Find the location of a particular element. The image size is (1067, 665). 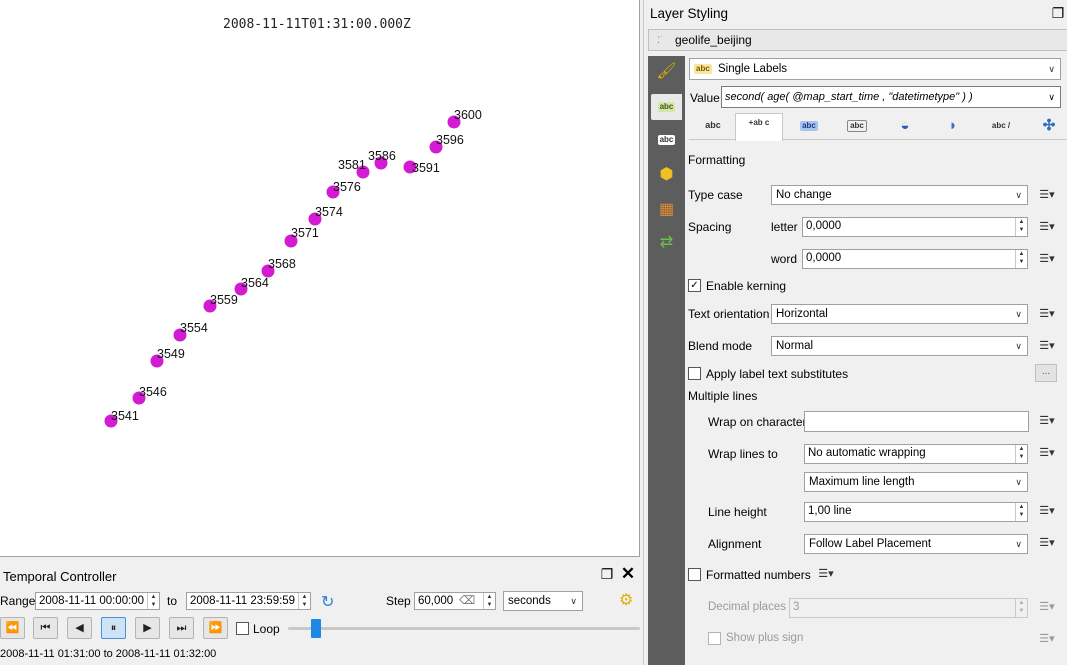

skip-to-start-button: ⏮ is located at coordinates (45, 628).